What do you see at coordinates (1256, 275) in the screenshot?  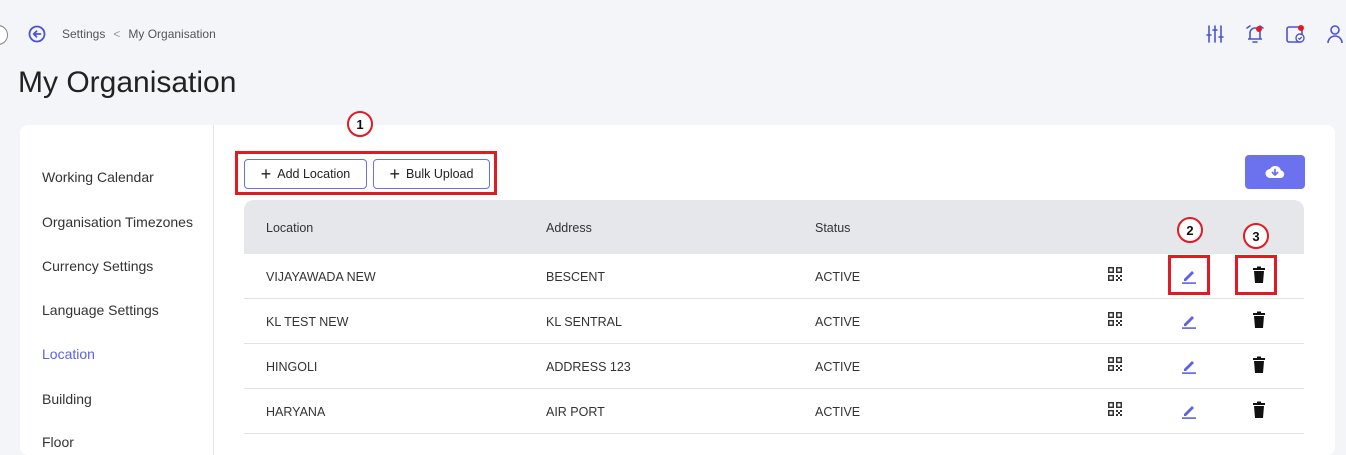 I see `highlight-box-delete` at bounding box center [1256, 275].